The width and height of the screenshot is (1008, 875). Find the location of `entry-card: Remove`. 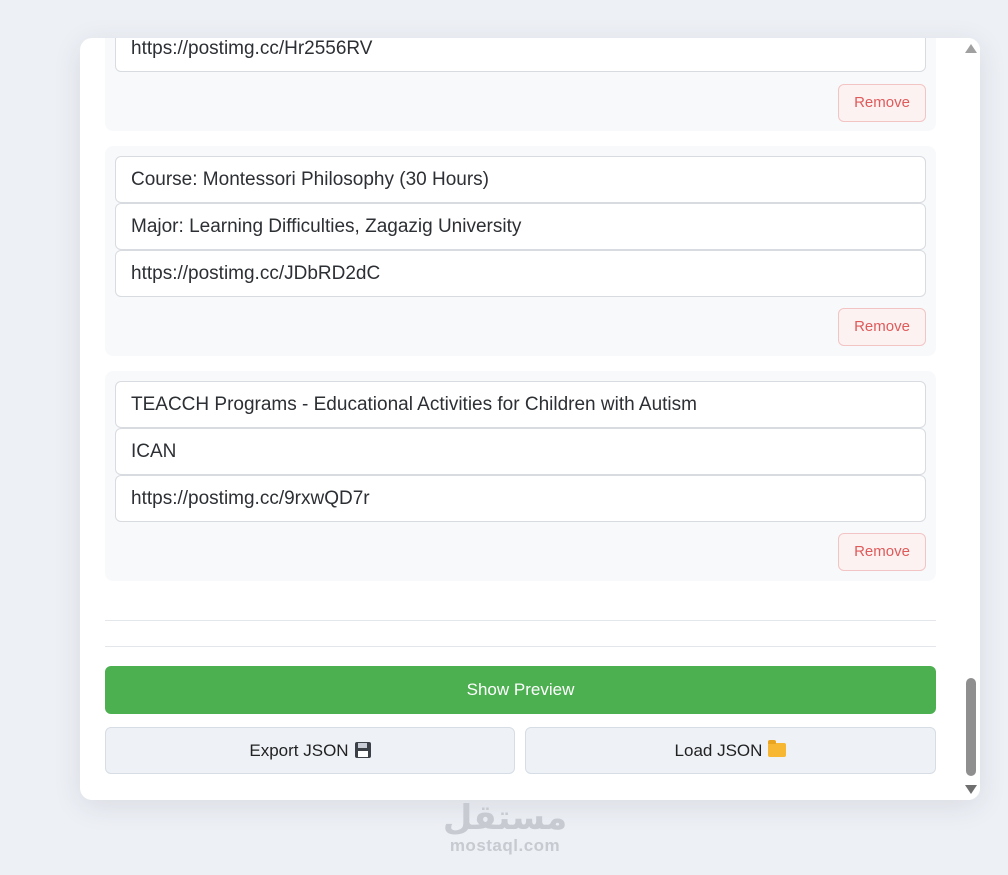

entry-card: Remove is located at coordinates (520, 84).